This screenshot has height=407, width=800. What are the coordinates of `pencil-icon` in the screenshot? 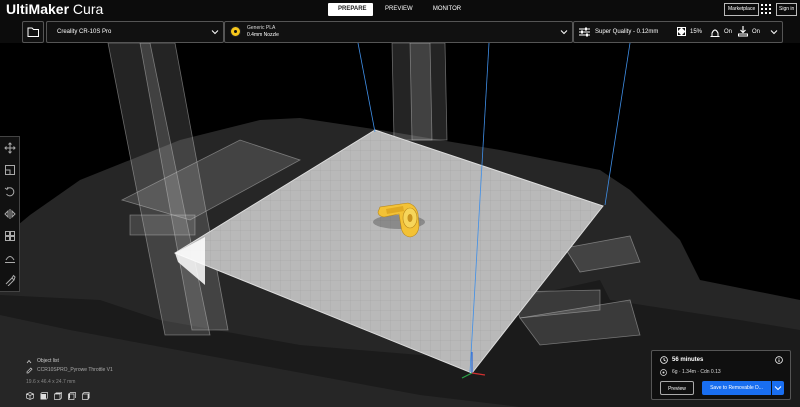 It's located at (29, 370).